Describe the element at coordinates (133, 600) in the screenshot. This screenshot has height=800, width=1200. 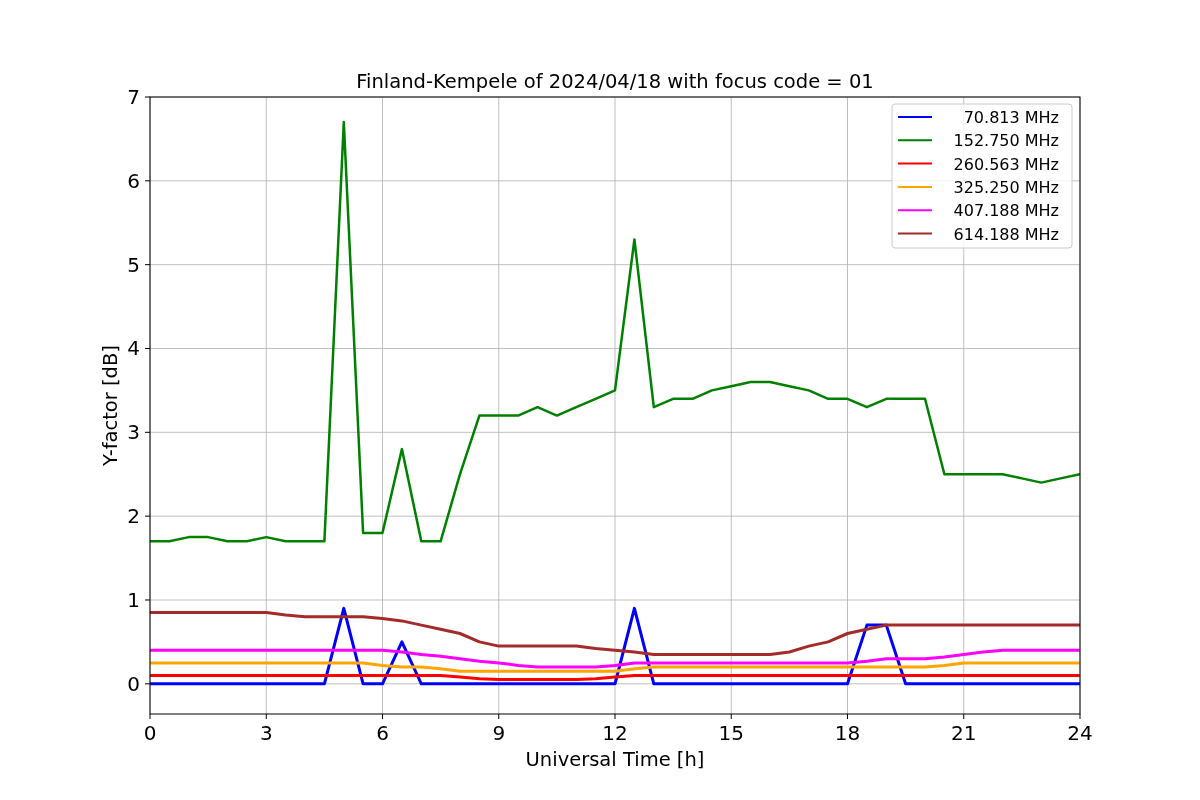
I see `y-tick-label: 1` at that location.